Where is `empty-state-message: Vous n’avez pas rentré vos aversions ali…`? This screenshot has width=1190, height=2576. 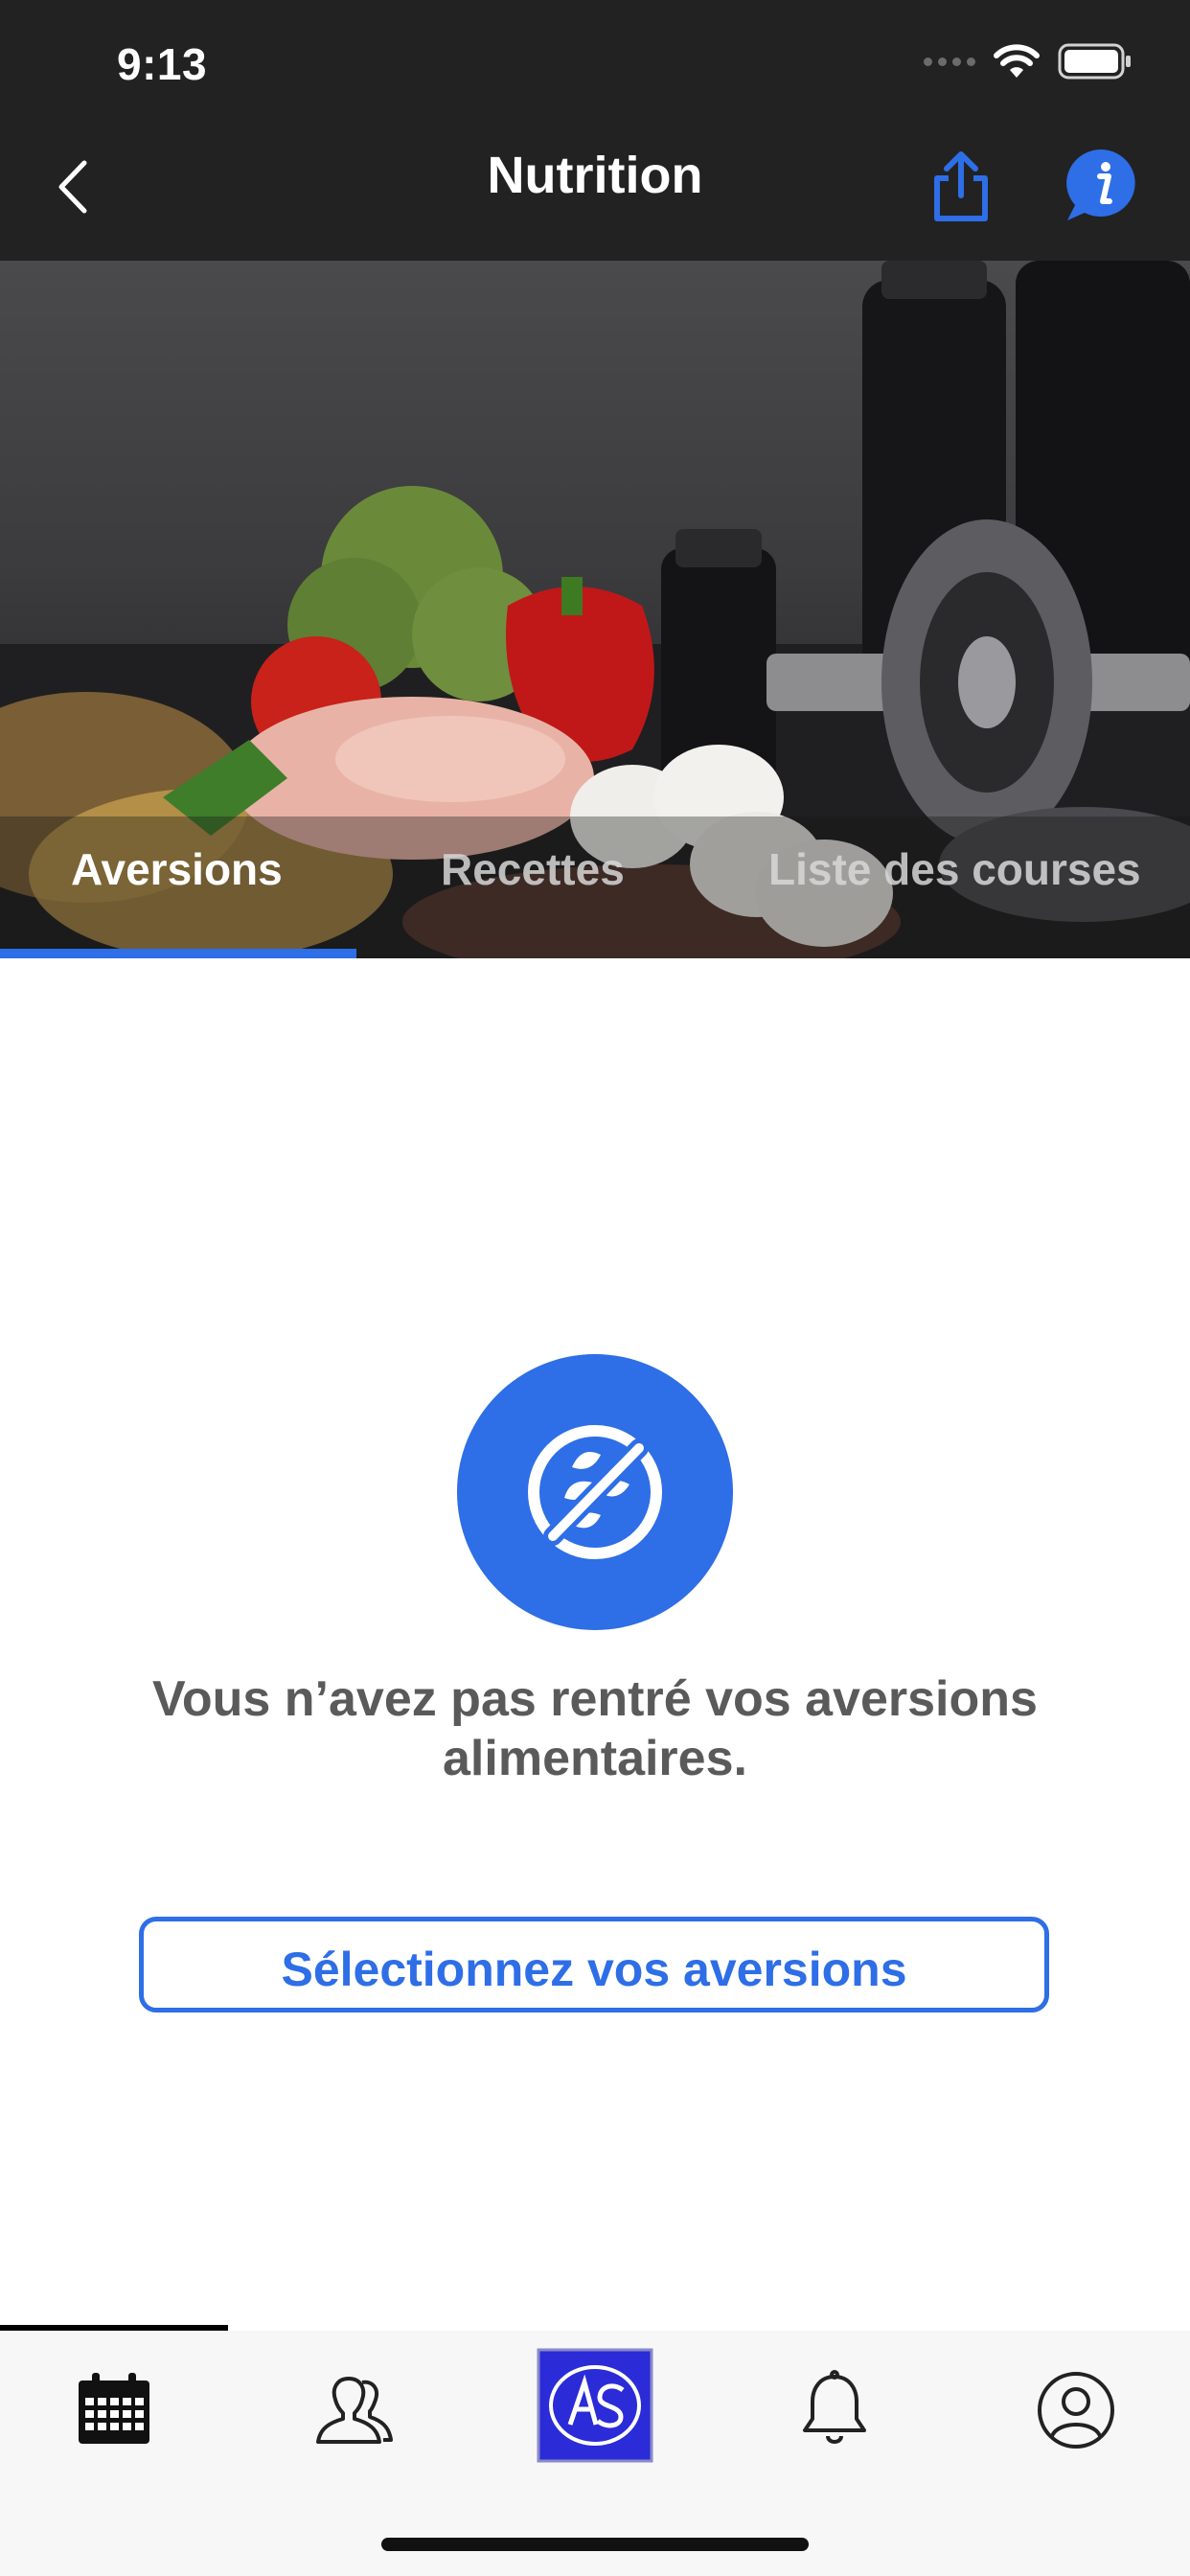 empty-state-message: Vous n’avez pas rentré vos aversions ali… is located at coordinates (595, 1728).